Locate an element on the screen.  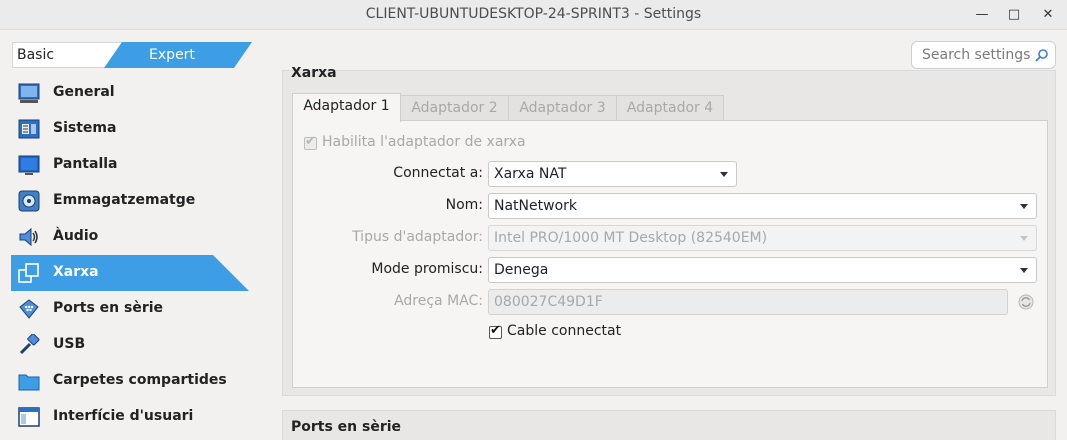
search-input is located at coordinates (978, 55).